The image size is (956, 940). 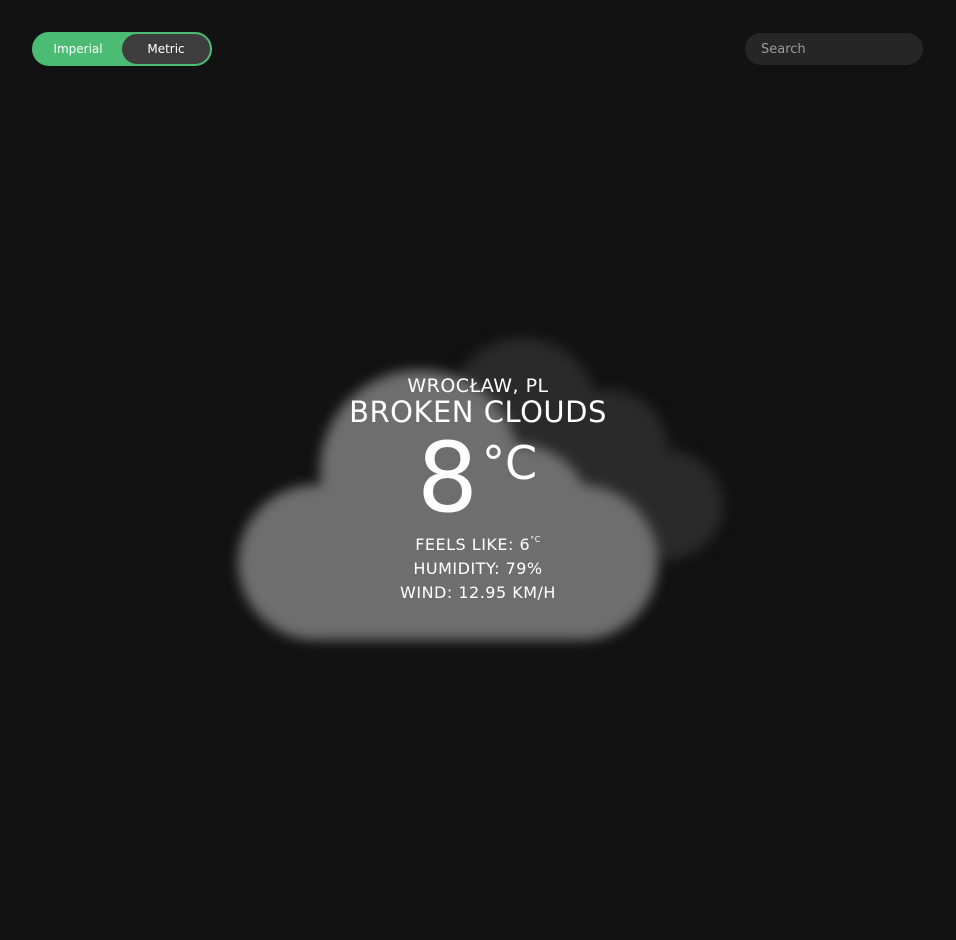 I want to click on unit-toggle: Imperial Metric, so click(x=122, y=49).